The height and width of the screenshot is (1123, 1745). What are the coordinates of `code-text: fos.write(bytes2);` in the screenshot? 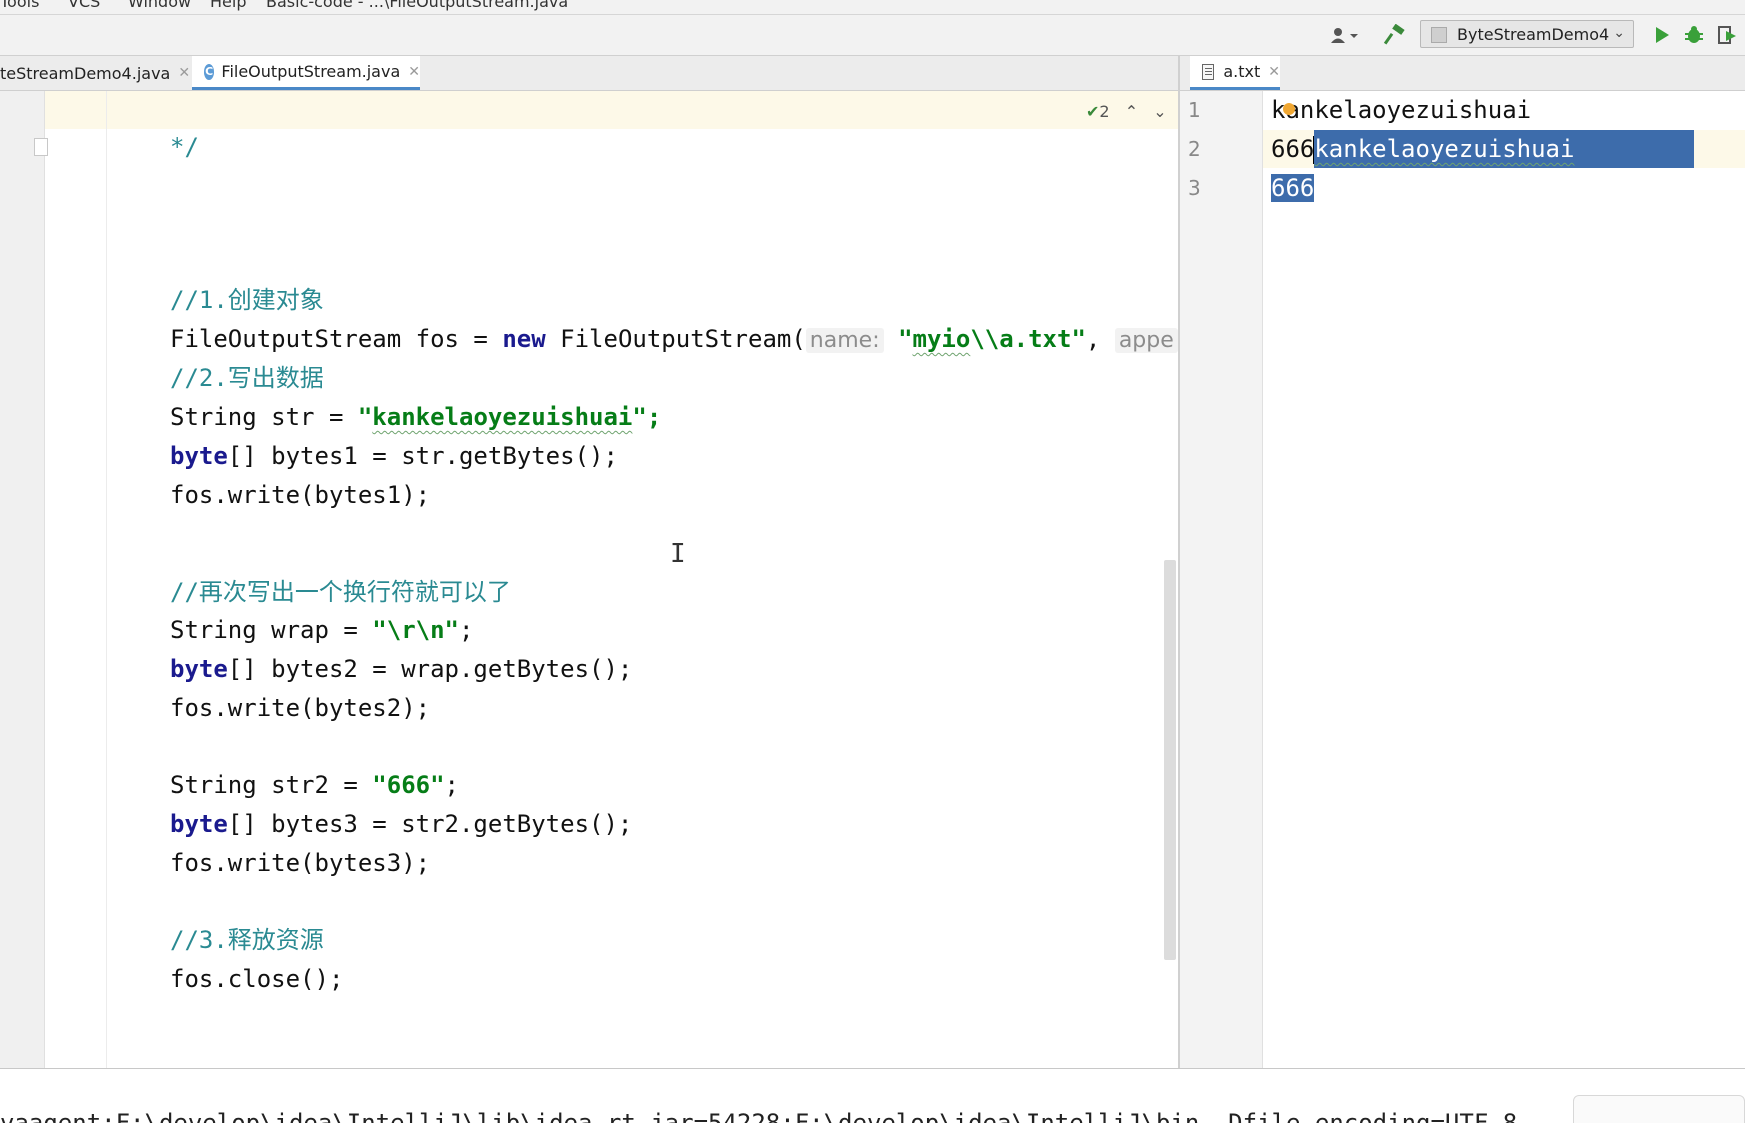 It's located at (300, 708).